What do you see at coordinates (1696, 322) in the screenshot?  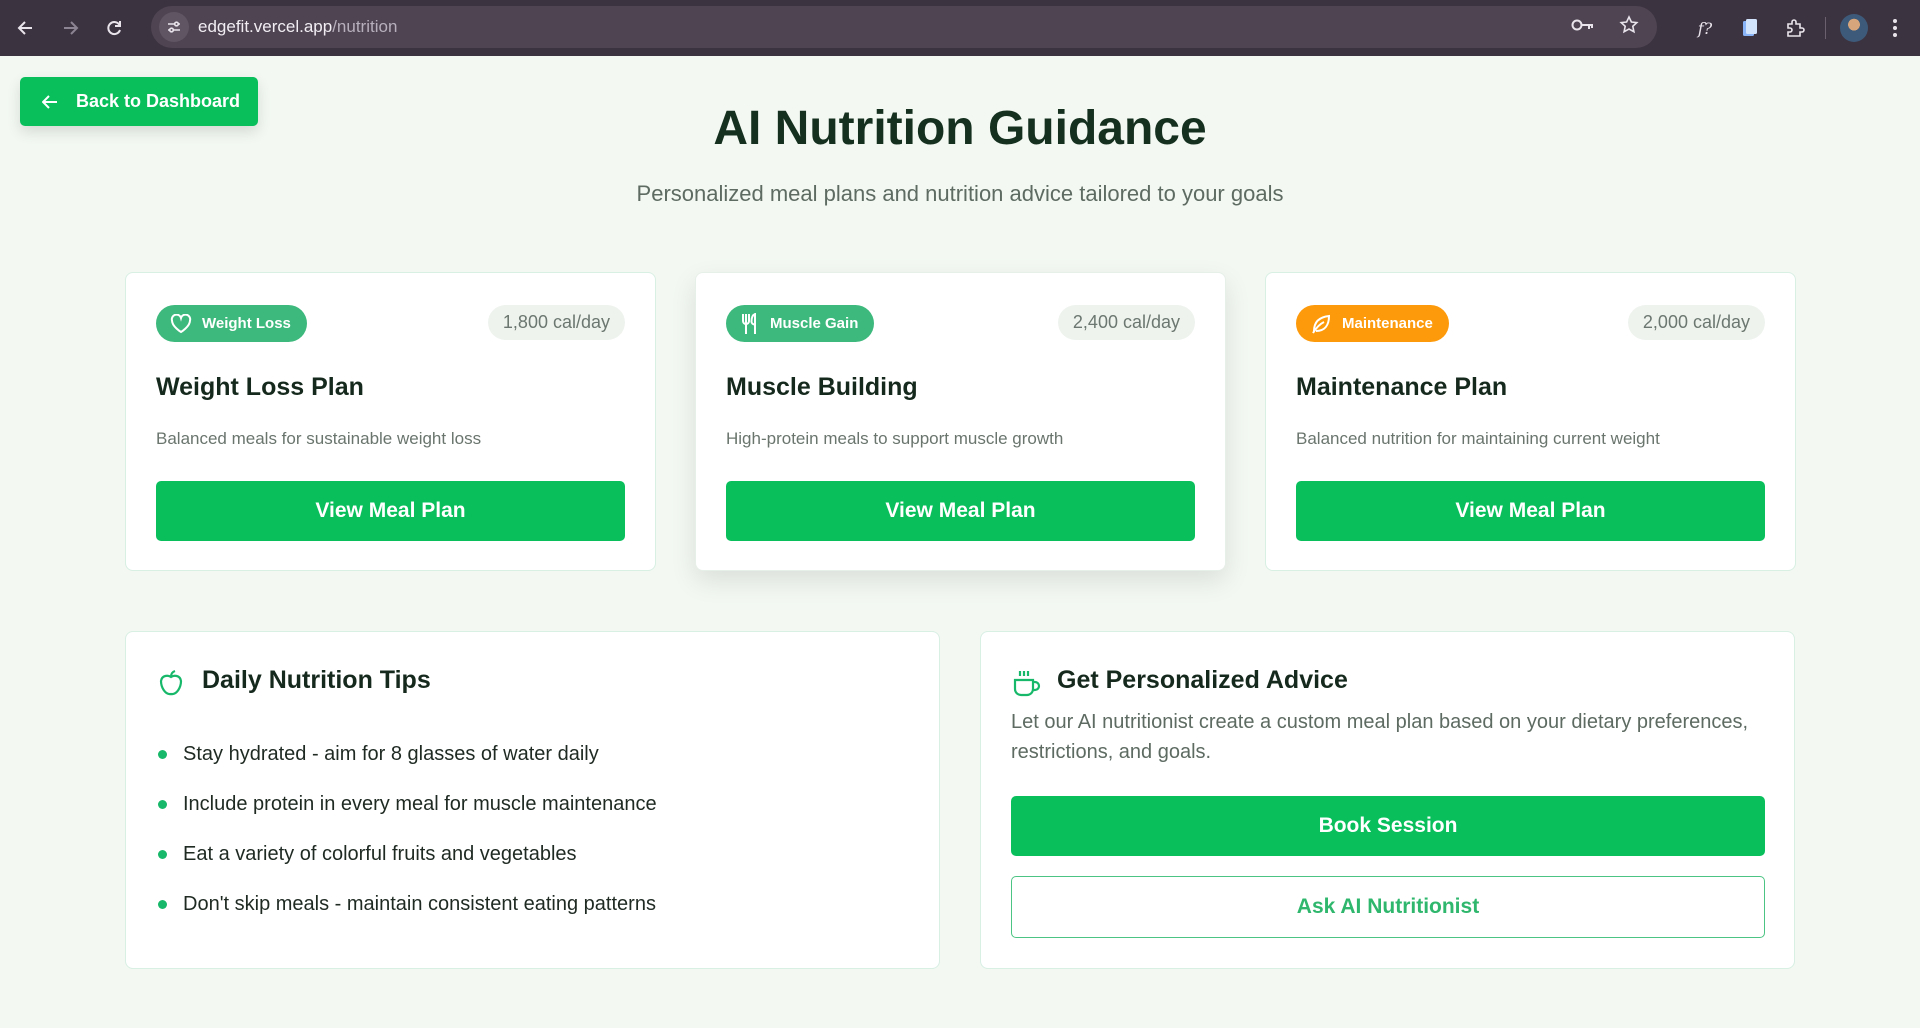 I see `calorie-pill: 2,000 cal/day` at bounding box center [1696, 322].